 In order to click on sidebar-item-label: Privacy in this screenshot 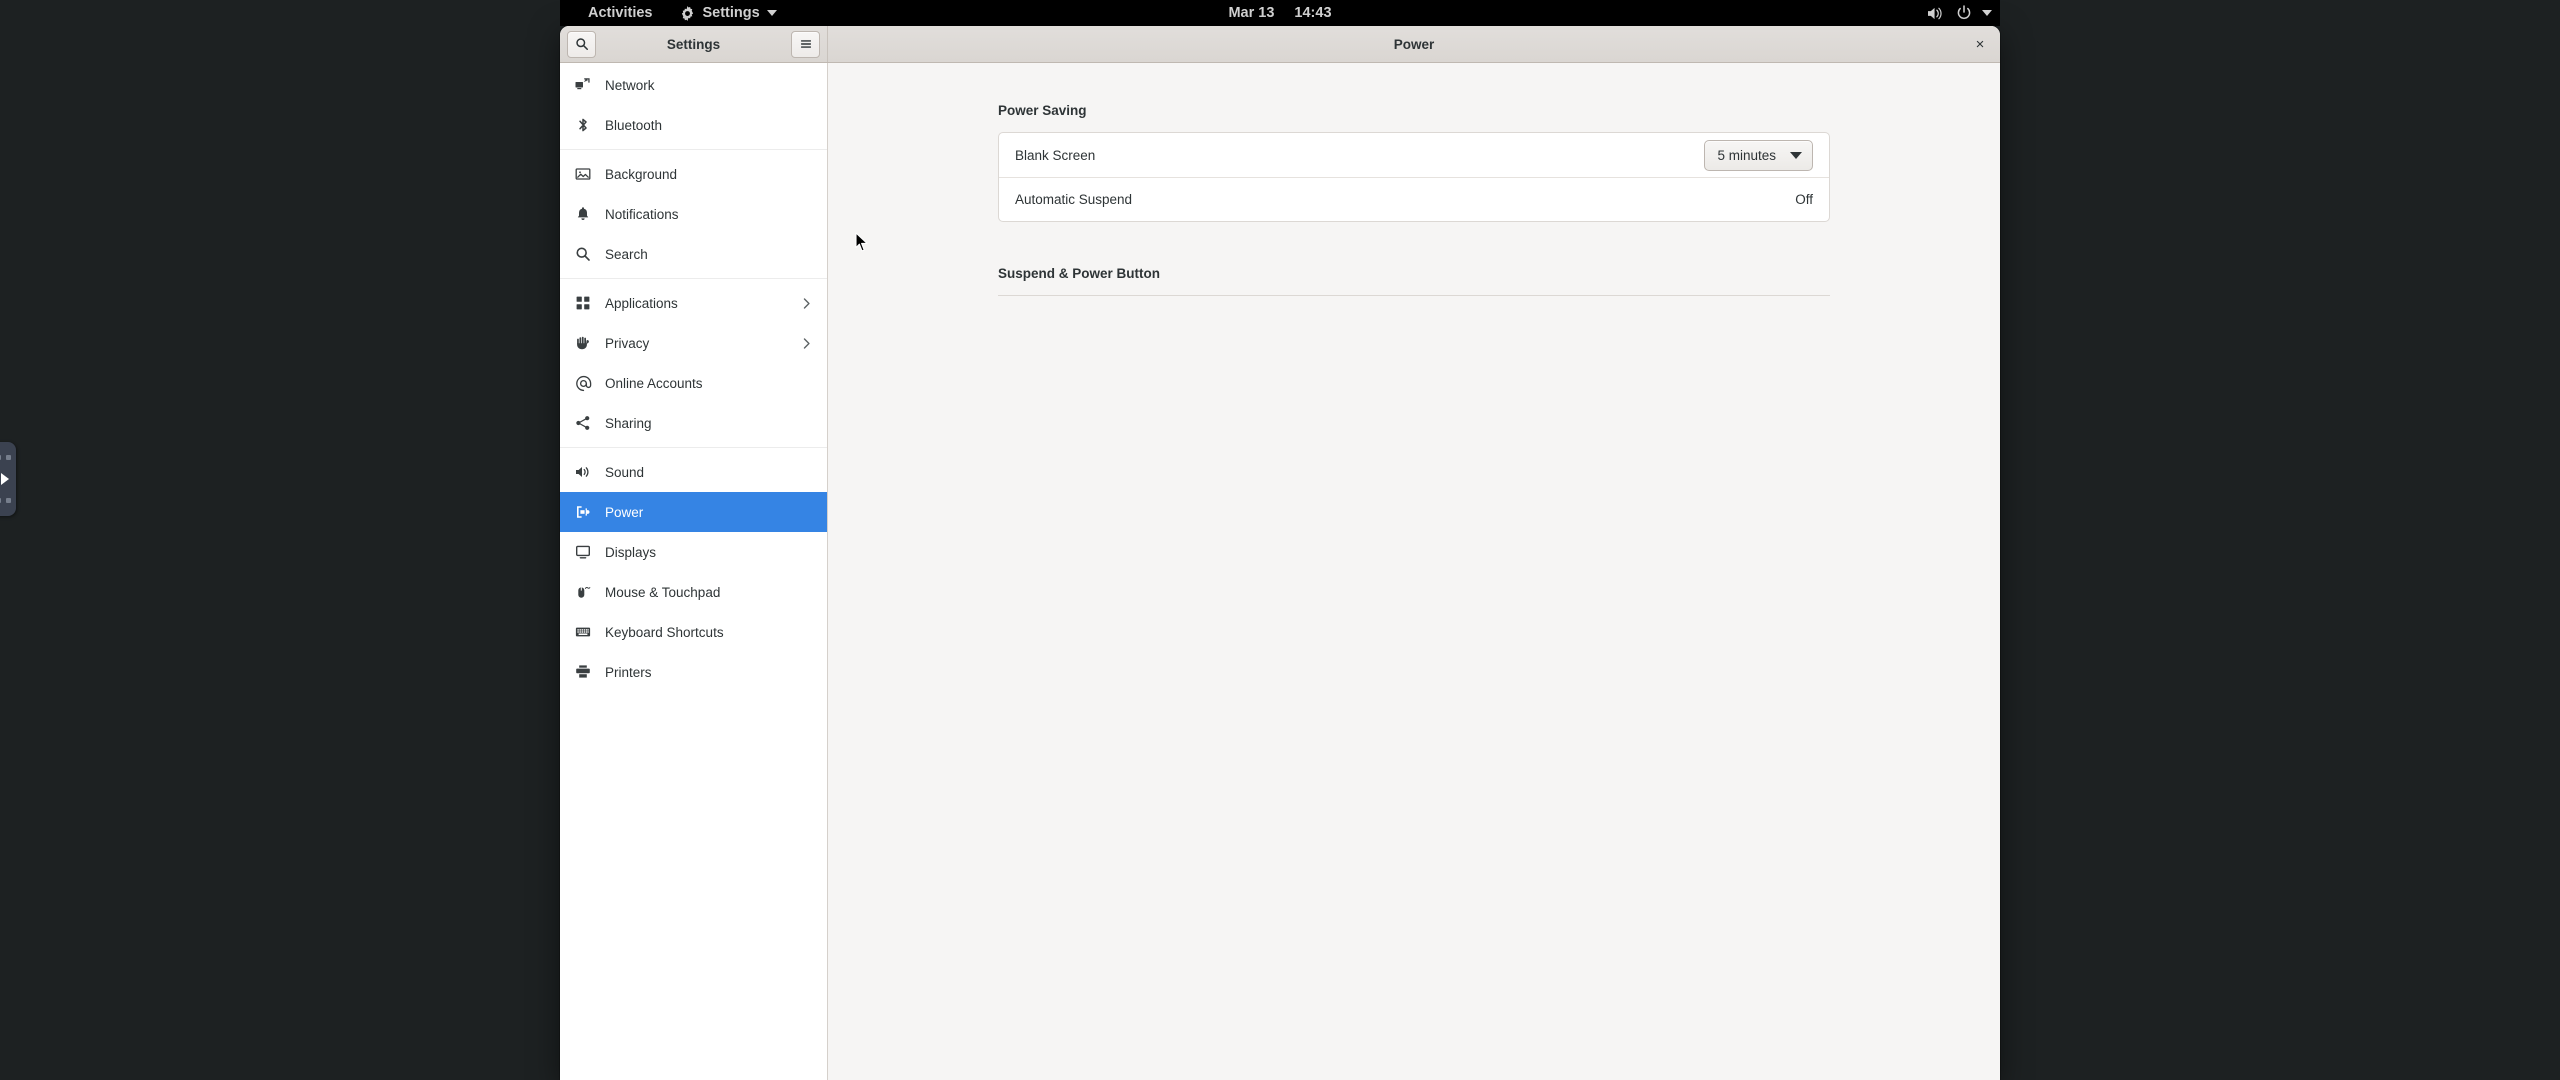, I will do `click(627, 343)`.